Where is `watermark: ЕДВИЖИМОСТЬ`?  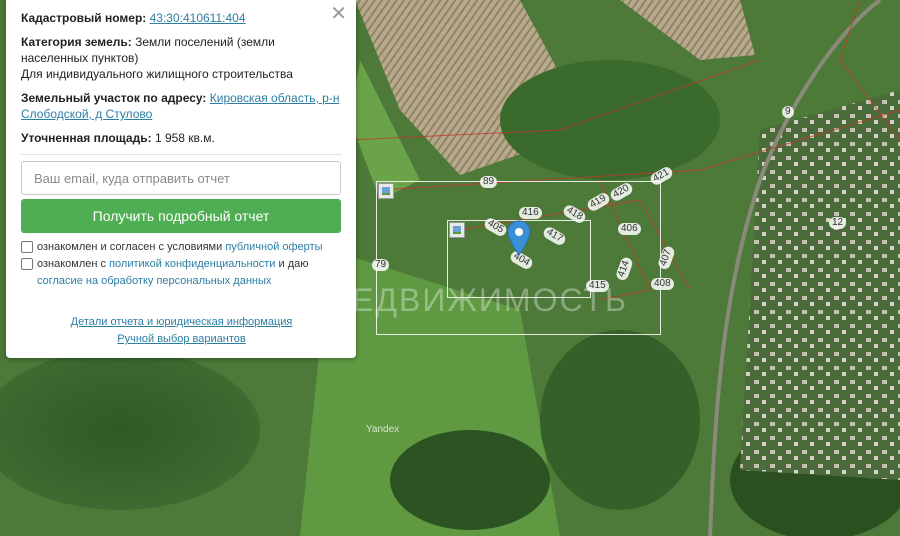
watermark: ЕДВИЖИМОСТЬ is located at coordinates (490, 300).